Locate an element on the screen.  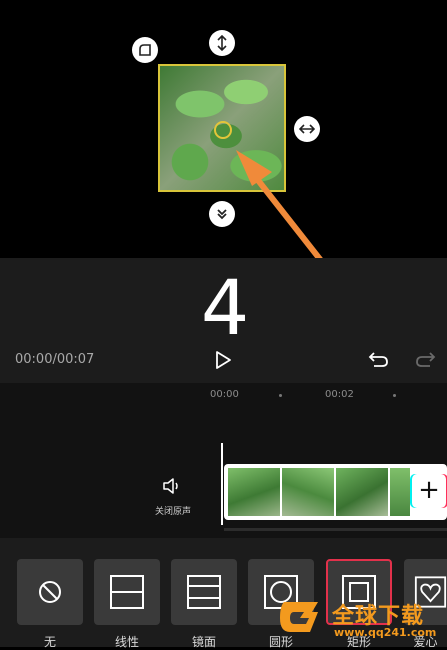
mask-option-none is located at coordinates (50, 592).